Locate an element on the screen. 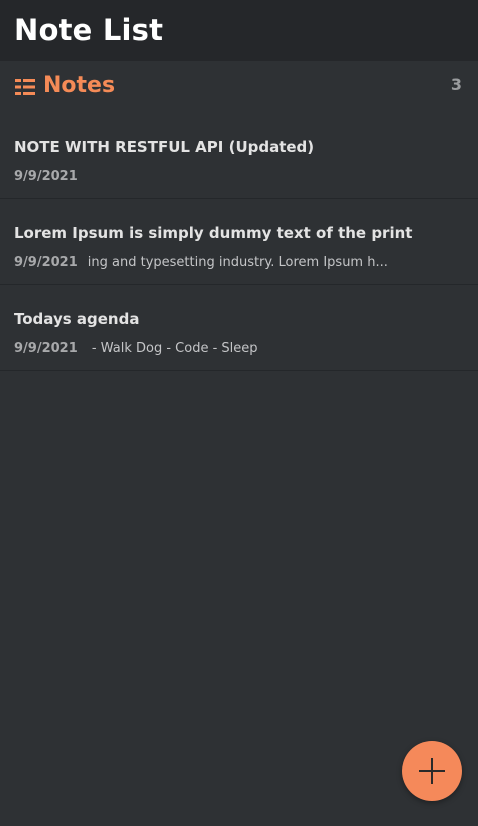 The height and width of the screenshot is (826, 478). note-title: NOTE WITH RESTFUL API (Updated) is located at coordinates (164, 147).